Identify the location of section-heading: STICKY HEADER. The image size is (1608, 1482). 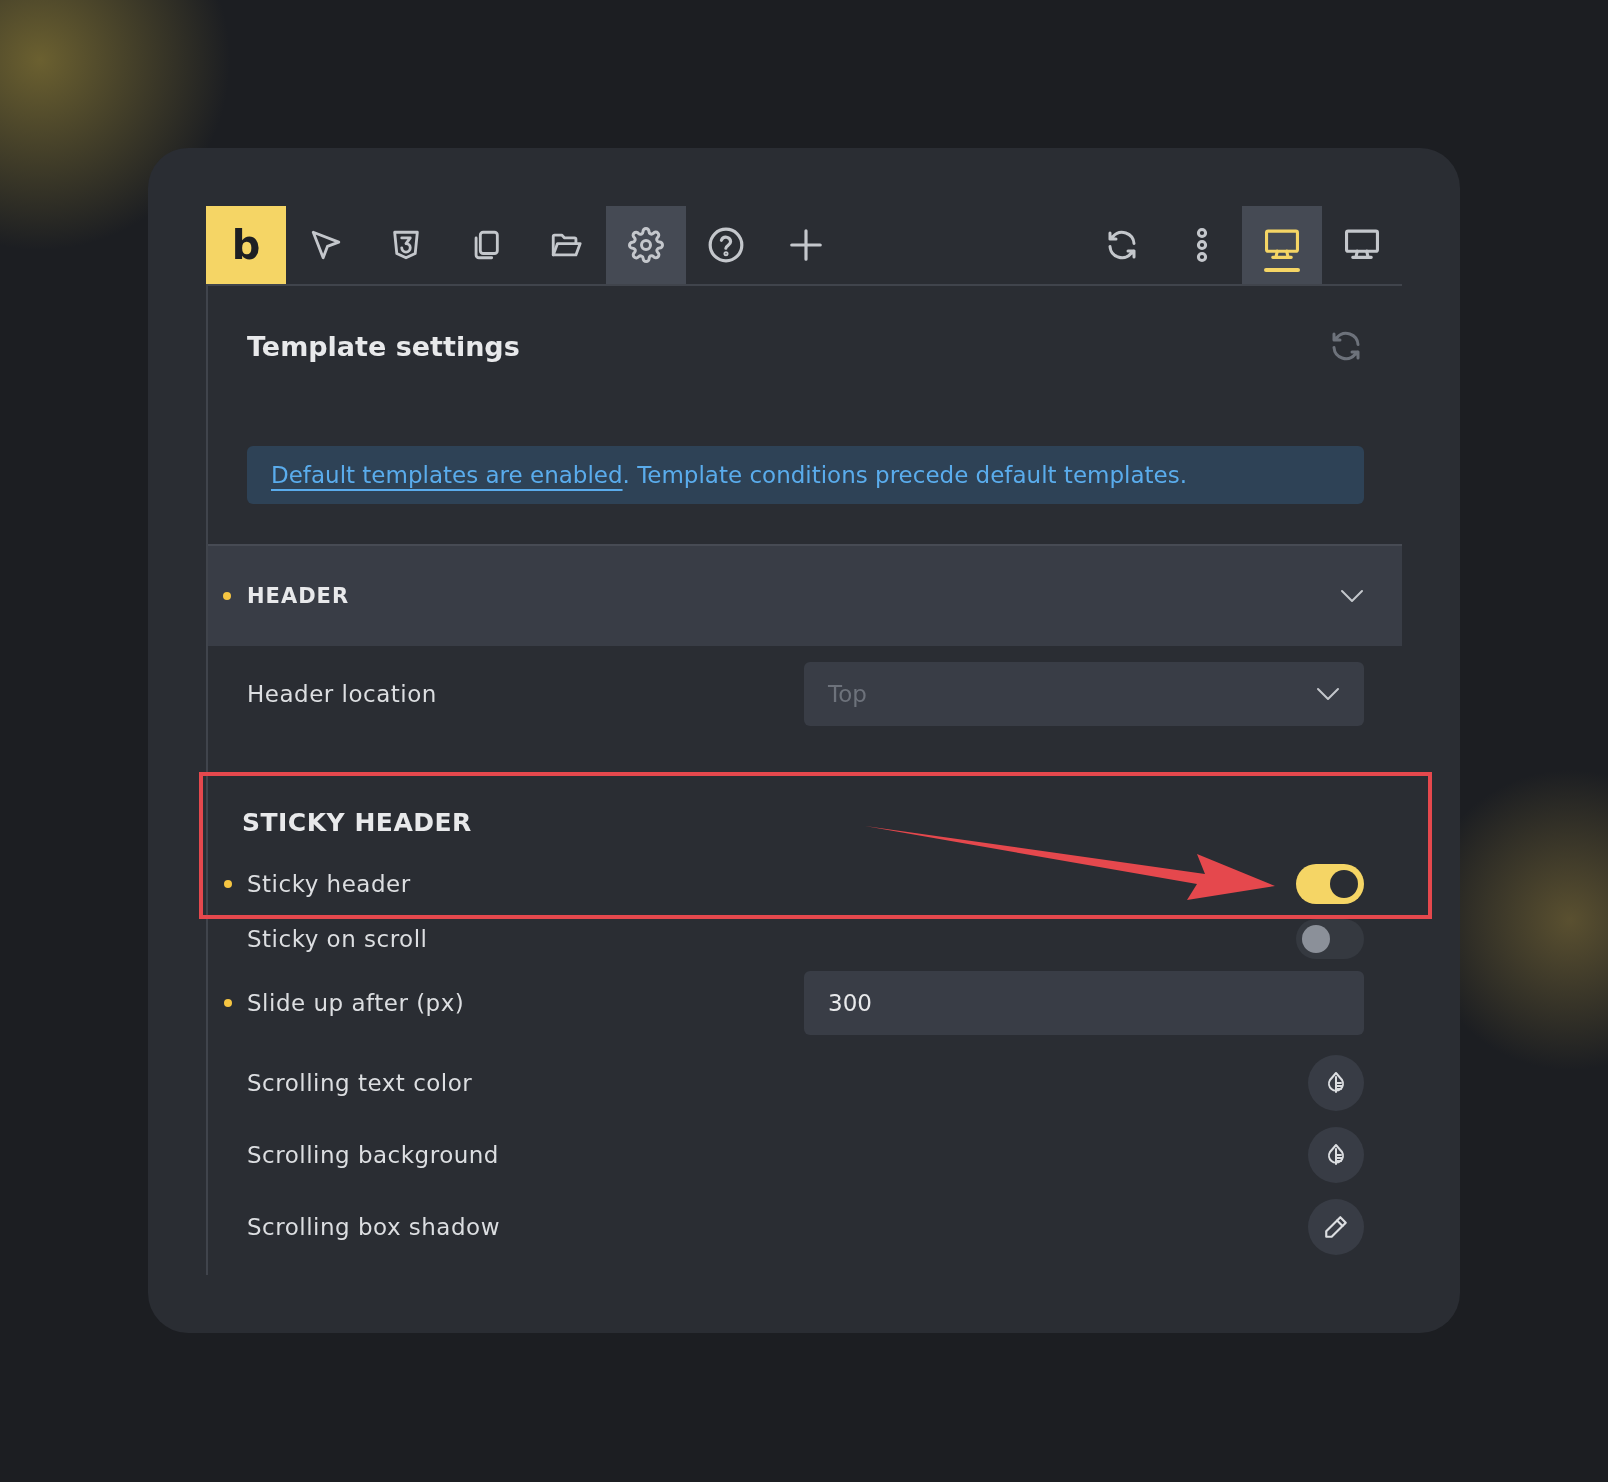
(357, 823).